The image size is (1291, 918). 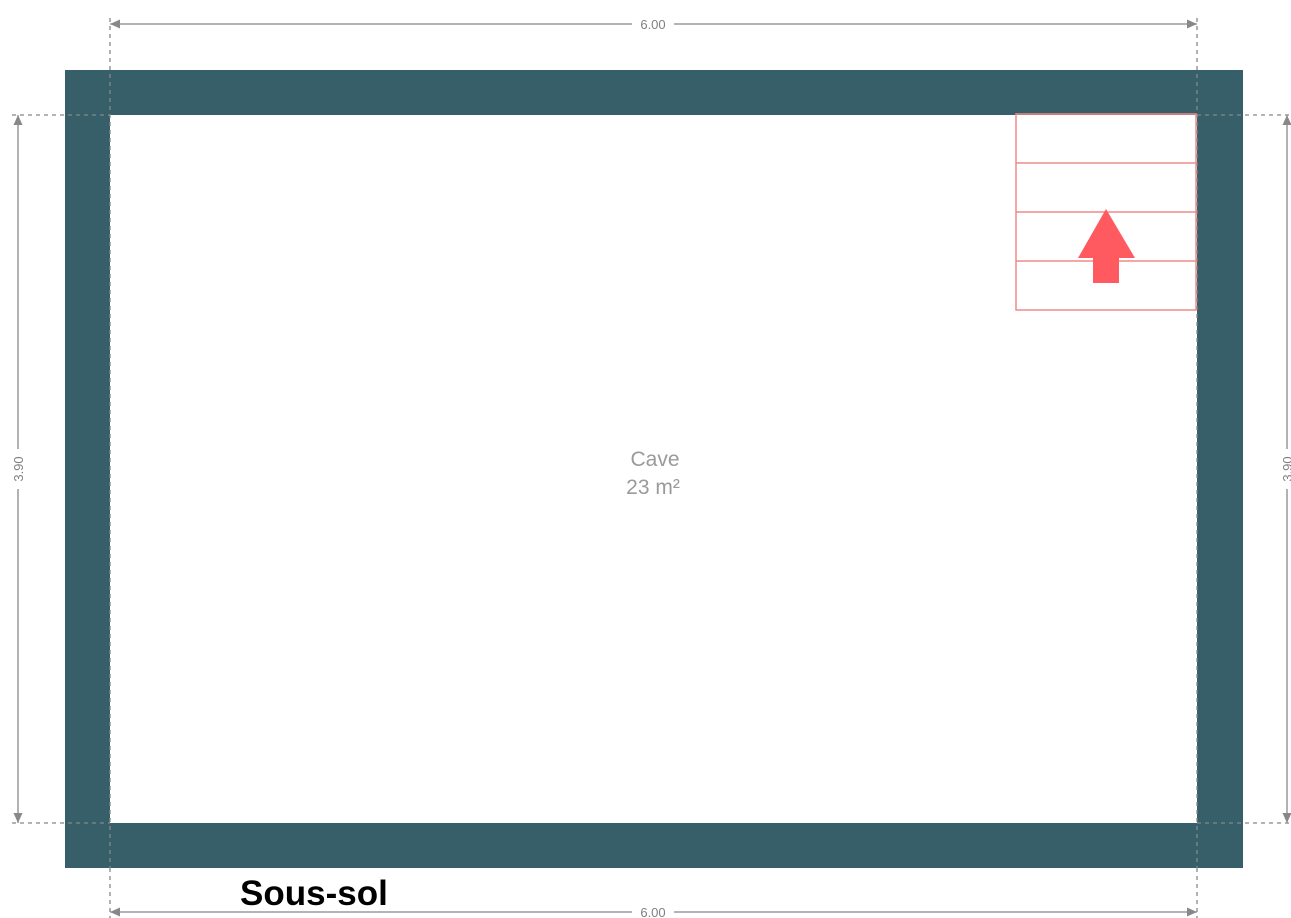 What do you see at coordinates (652, 24) in the screenshot?
I see `dimension-top-label: 6.00` at bounding box center [652, 24].